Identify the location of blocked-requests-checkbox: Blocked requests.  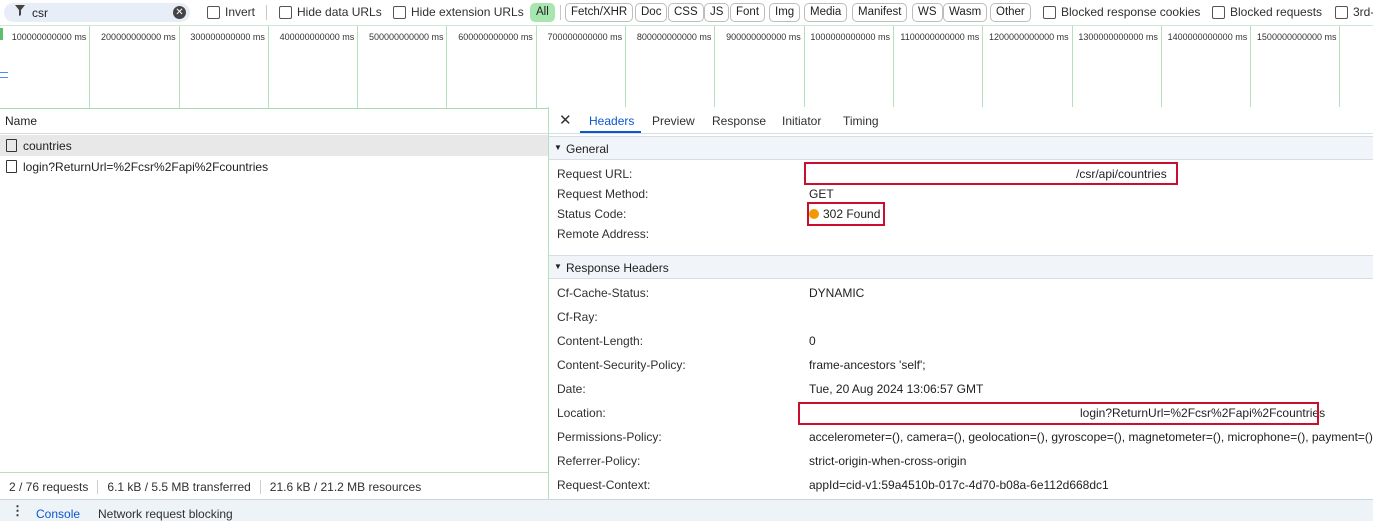
(1267, 12).